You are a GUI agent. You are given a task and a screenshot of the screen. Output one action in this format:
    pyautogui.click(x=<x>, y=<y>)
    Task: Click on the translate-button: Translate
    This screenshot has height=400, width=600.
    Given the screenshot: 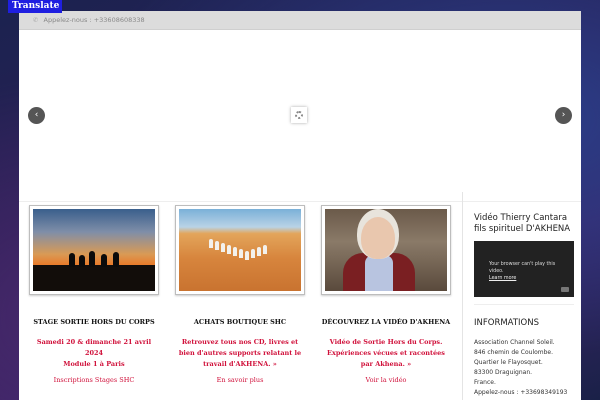 What is the action you would take?
    pyautogui.click(x=35, y=6)
    